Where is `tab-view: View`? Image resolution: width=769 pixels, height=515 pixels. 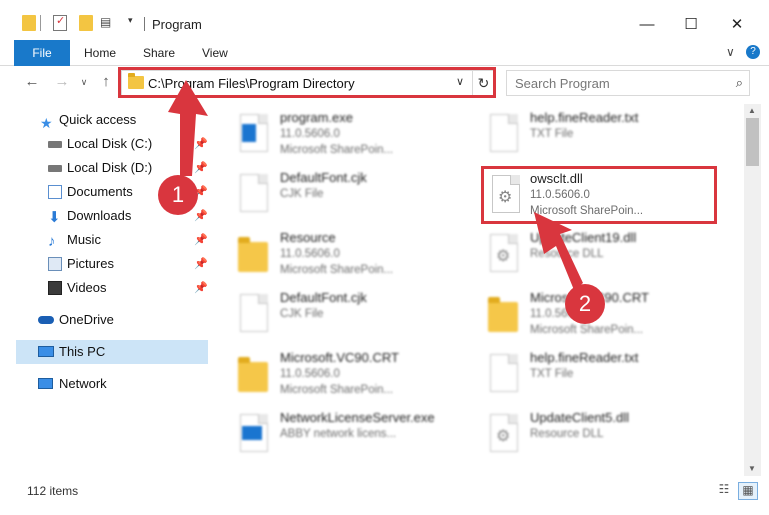
tab-view: View is located at coordinates (215, 53).